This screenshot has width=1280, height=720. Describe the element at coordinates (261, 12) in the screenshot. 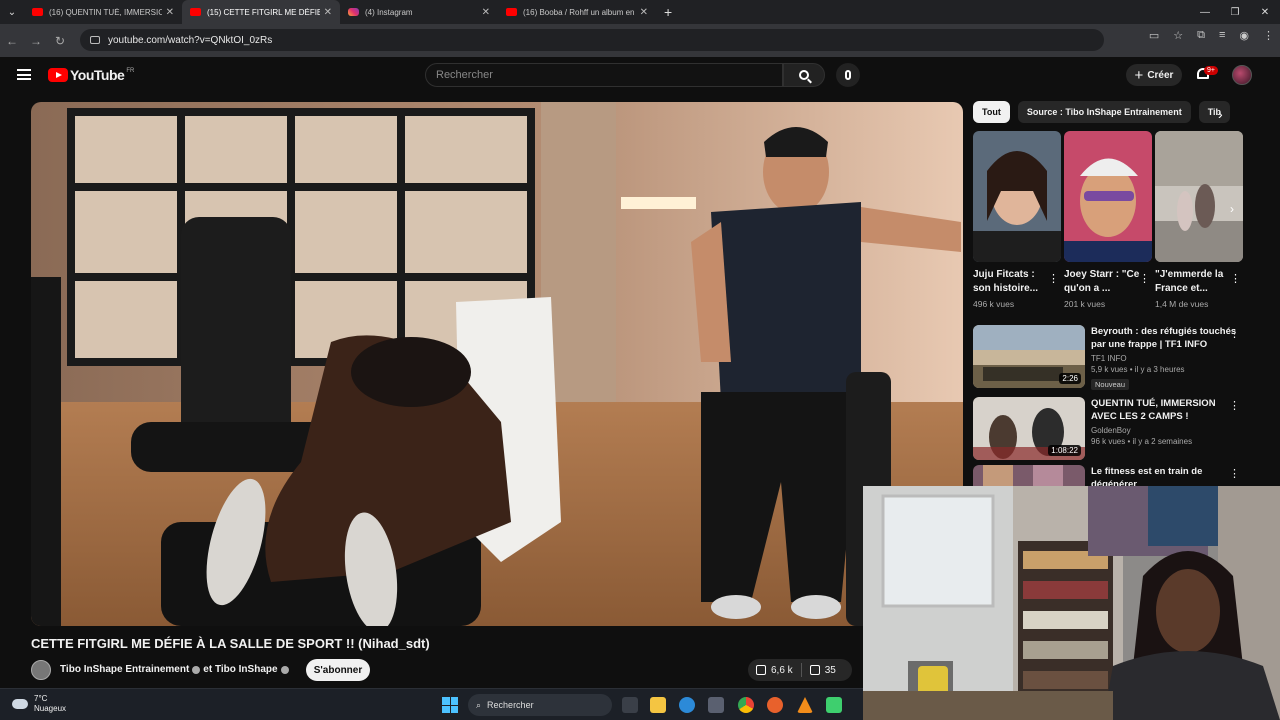

I see `browser-tab-active: (15) CETTE FITGIRL ME DÉFIE À ✕` at that location.